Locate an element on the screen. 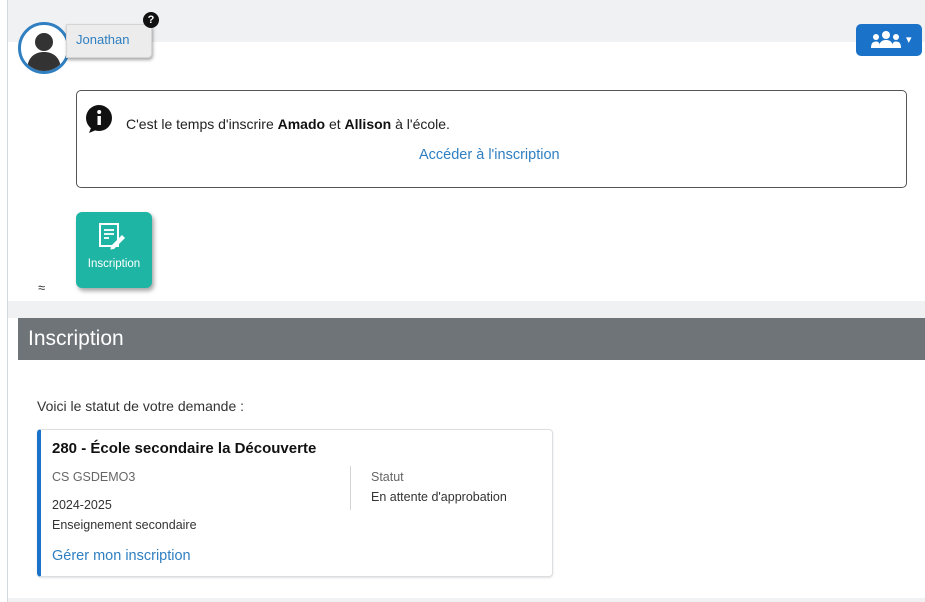 The image size is (925, 602). bottom-band is located at coordinates (466, 600).